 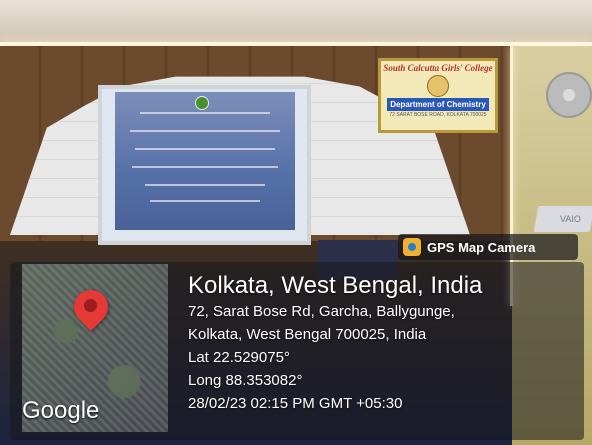 What do you see at coordinates (295, 403) in the screenshot?
I see `timestamp: 28/02/23 02:15 PM GMT +05:30` at bounding box center [295, 403].